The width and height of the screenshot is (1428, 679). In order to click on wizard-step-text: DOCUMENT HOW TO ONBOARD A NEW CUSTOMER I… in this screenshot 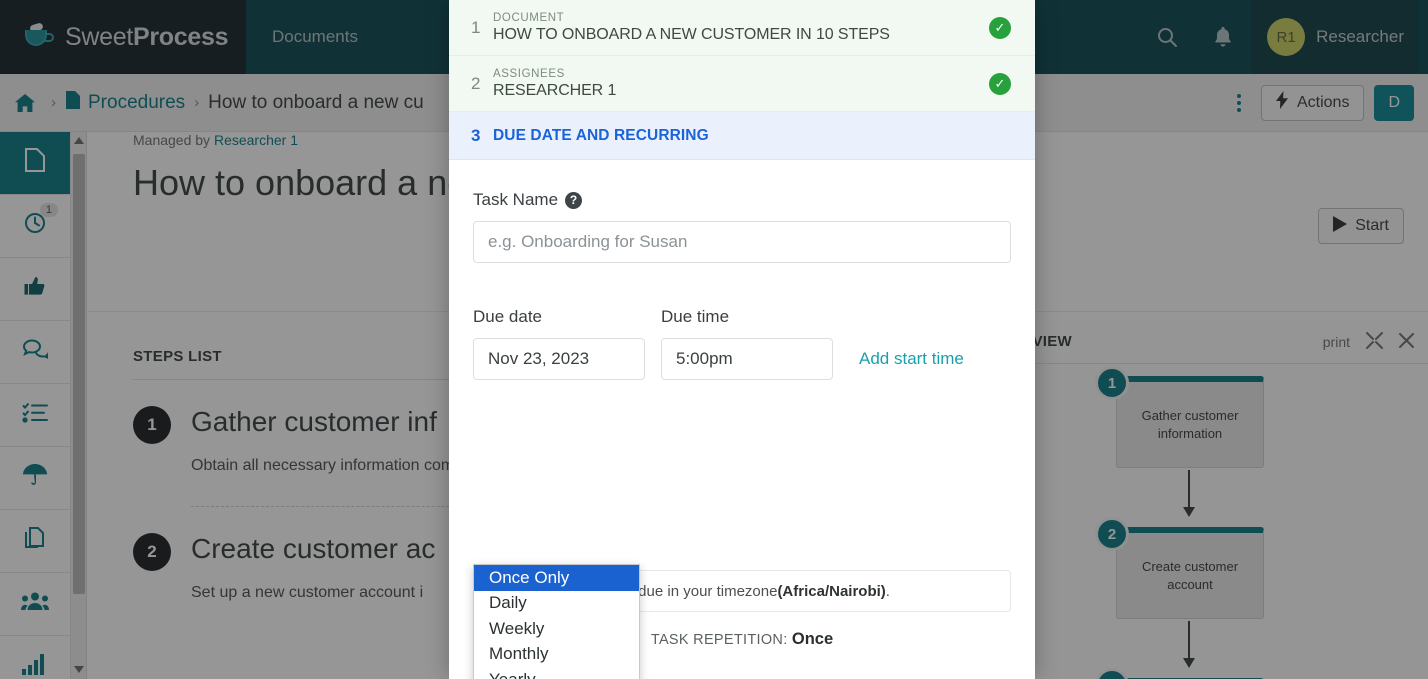, I will do `click(741, 28)`.